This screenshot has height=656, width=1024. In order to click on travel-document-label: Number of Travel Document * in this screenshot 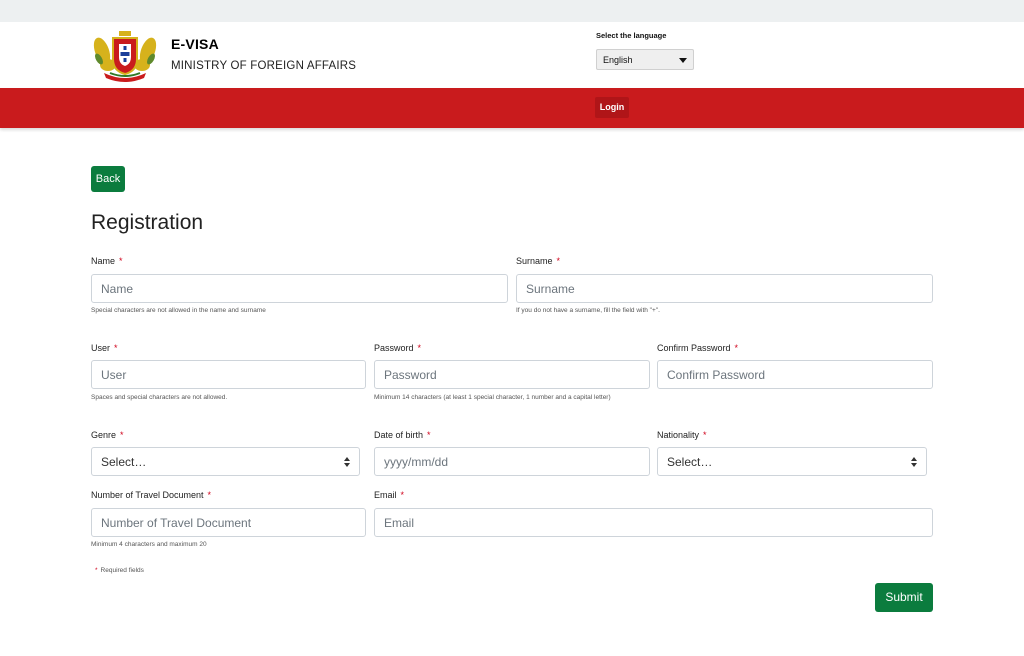, I will do `click(151, 495)`.